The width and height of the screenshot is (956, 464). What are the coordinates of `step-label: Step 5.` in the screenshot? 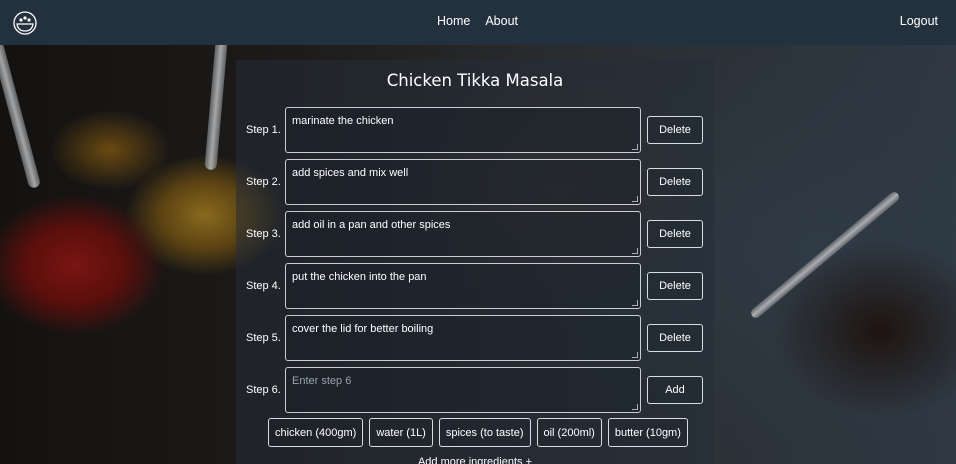 It's located at (263, 338).